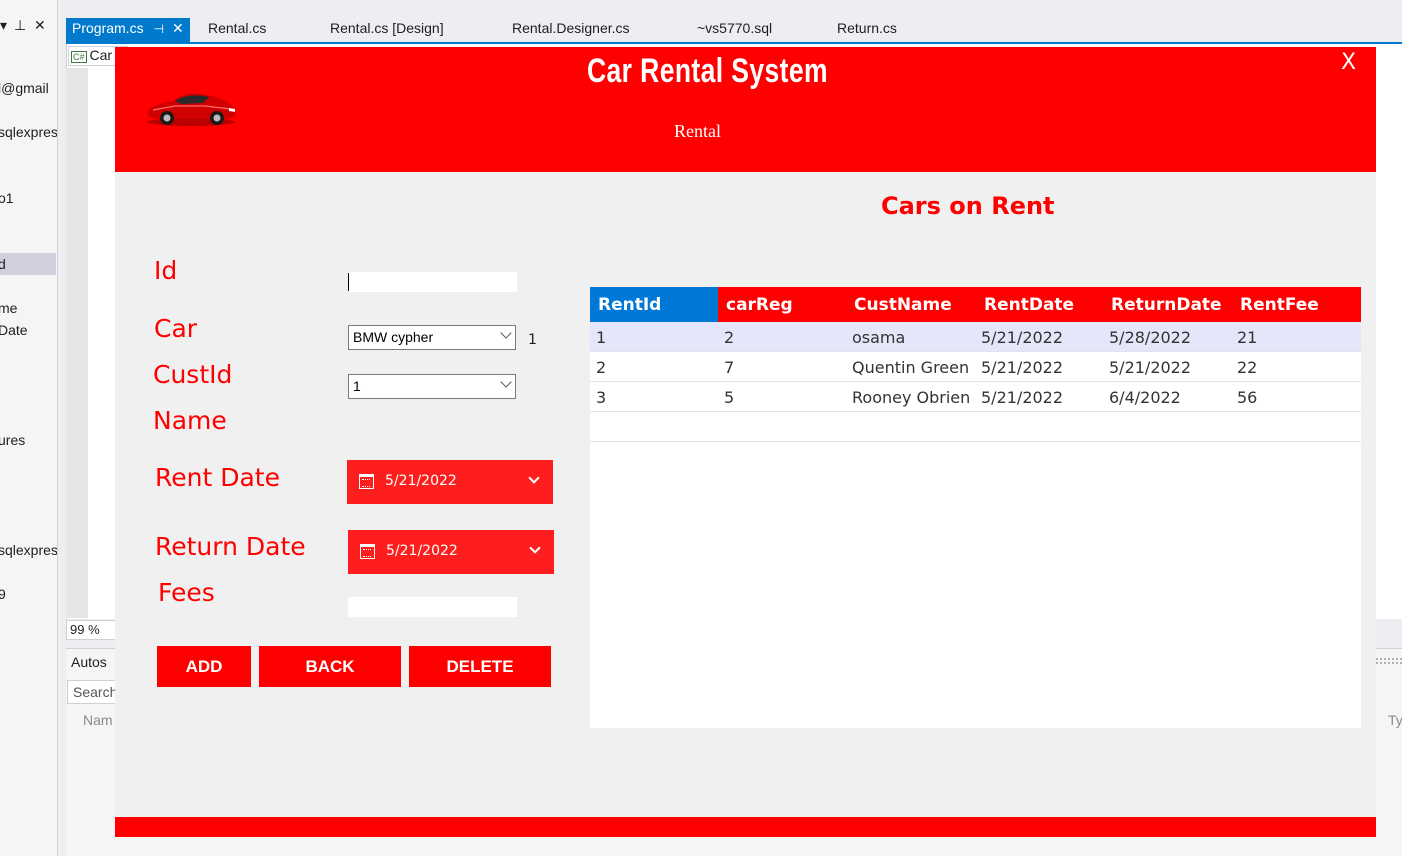 This screenshot has width=1402, height=856. What do you see at coordinates (8, 308) in the screenshot?
I see `panel-item: me` at bounding box center [8, 308].